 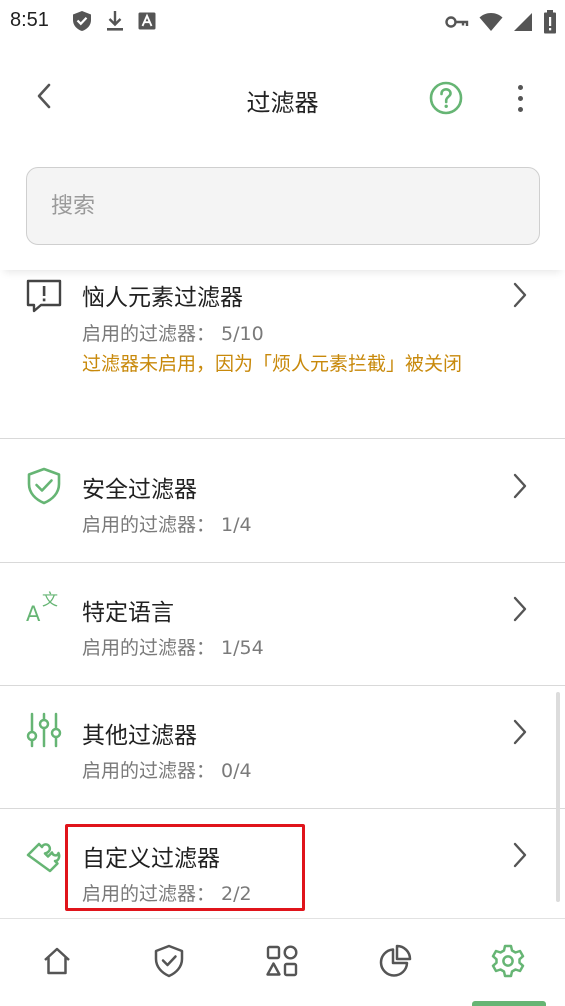 I want to click on nav-home, so click(x=57, y=963).